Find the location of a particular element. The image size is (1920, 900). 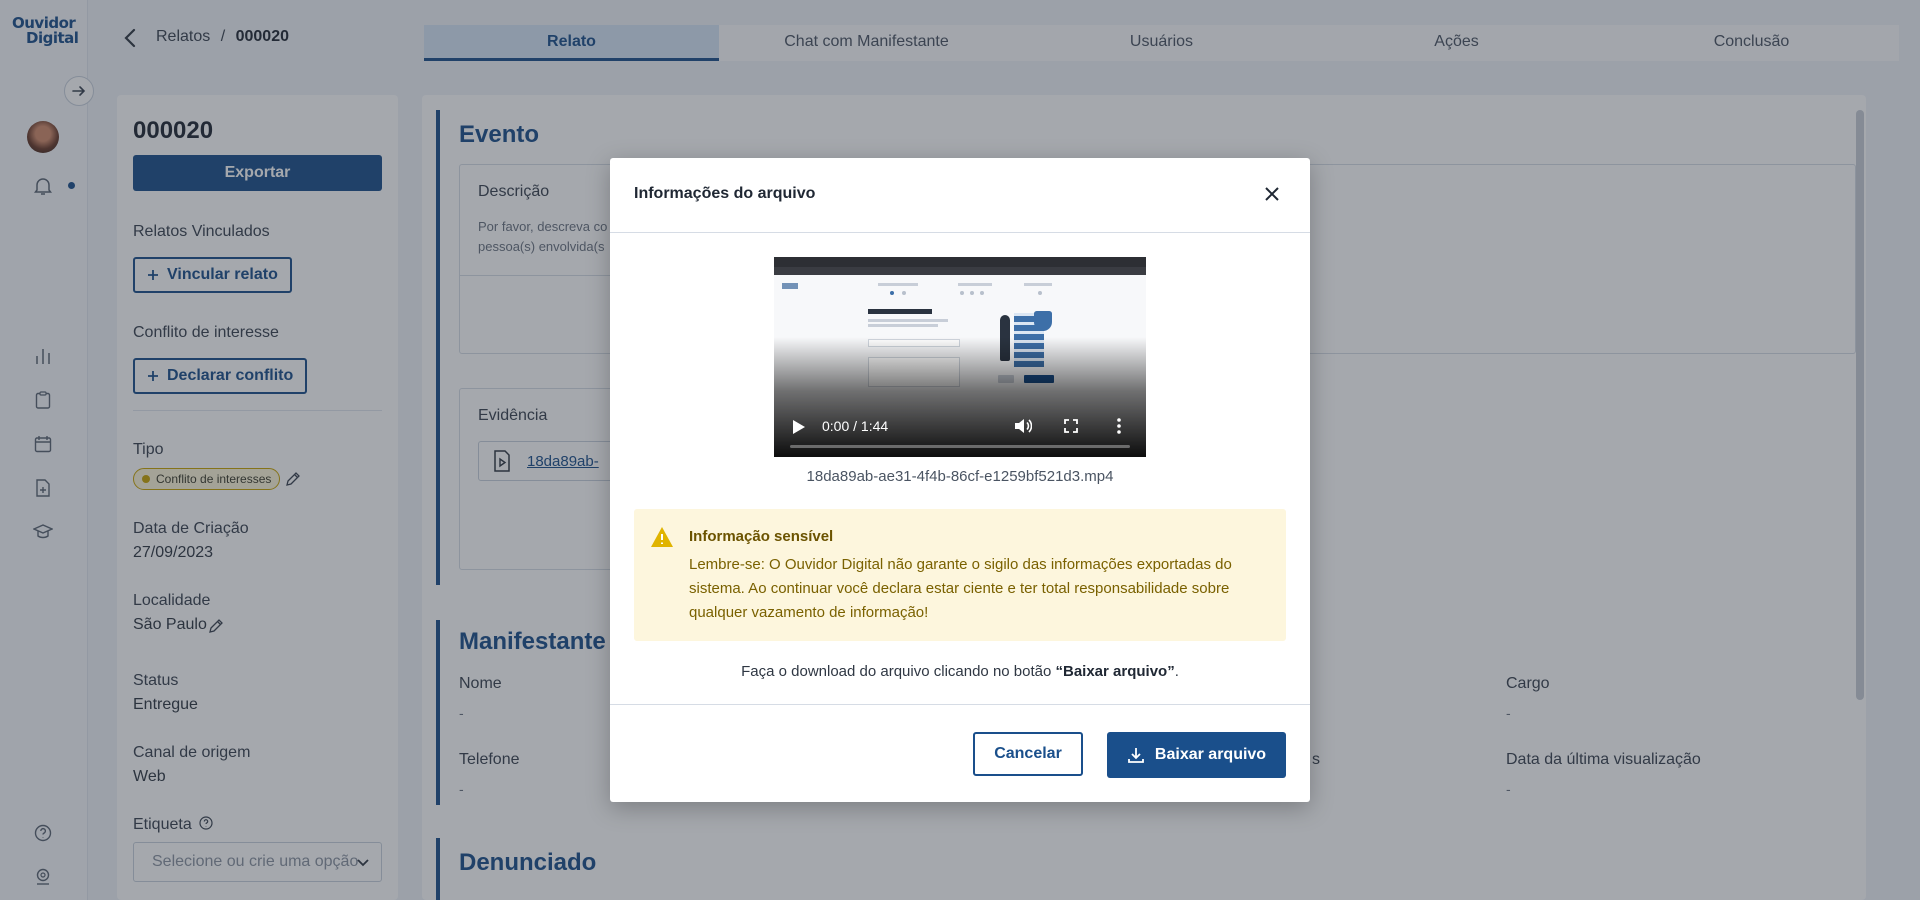

download-hint-button-name: “Baixar arquivo” is located at coordinates (1115, 671).